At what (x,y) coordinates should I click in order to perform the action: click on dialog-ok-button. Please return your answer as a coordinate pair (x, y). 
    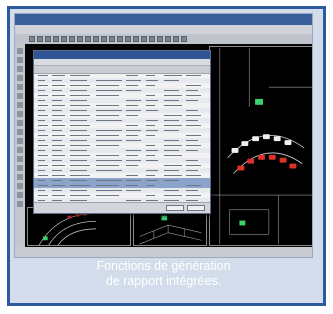
    Looking at the image, I should click on (175, 208).